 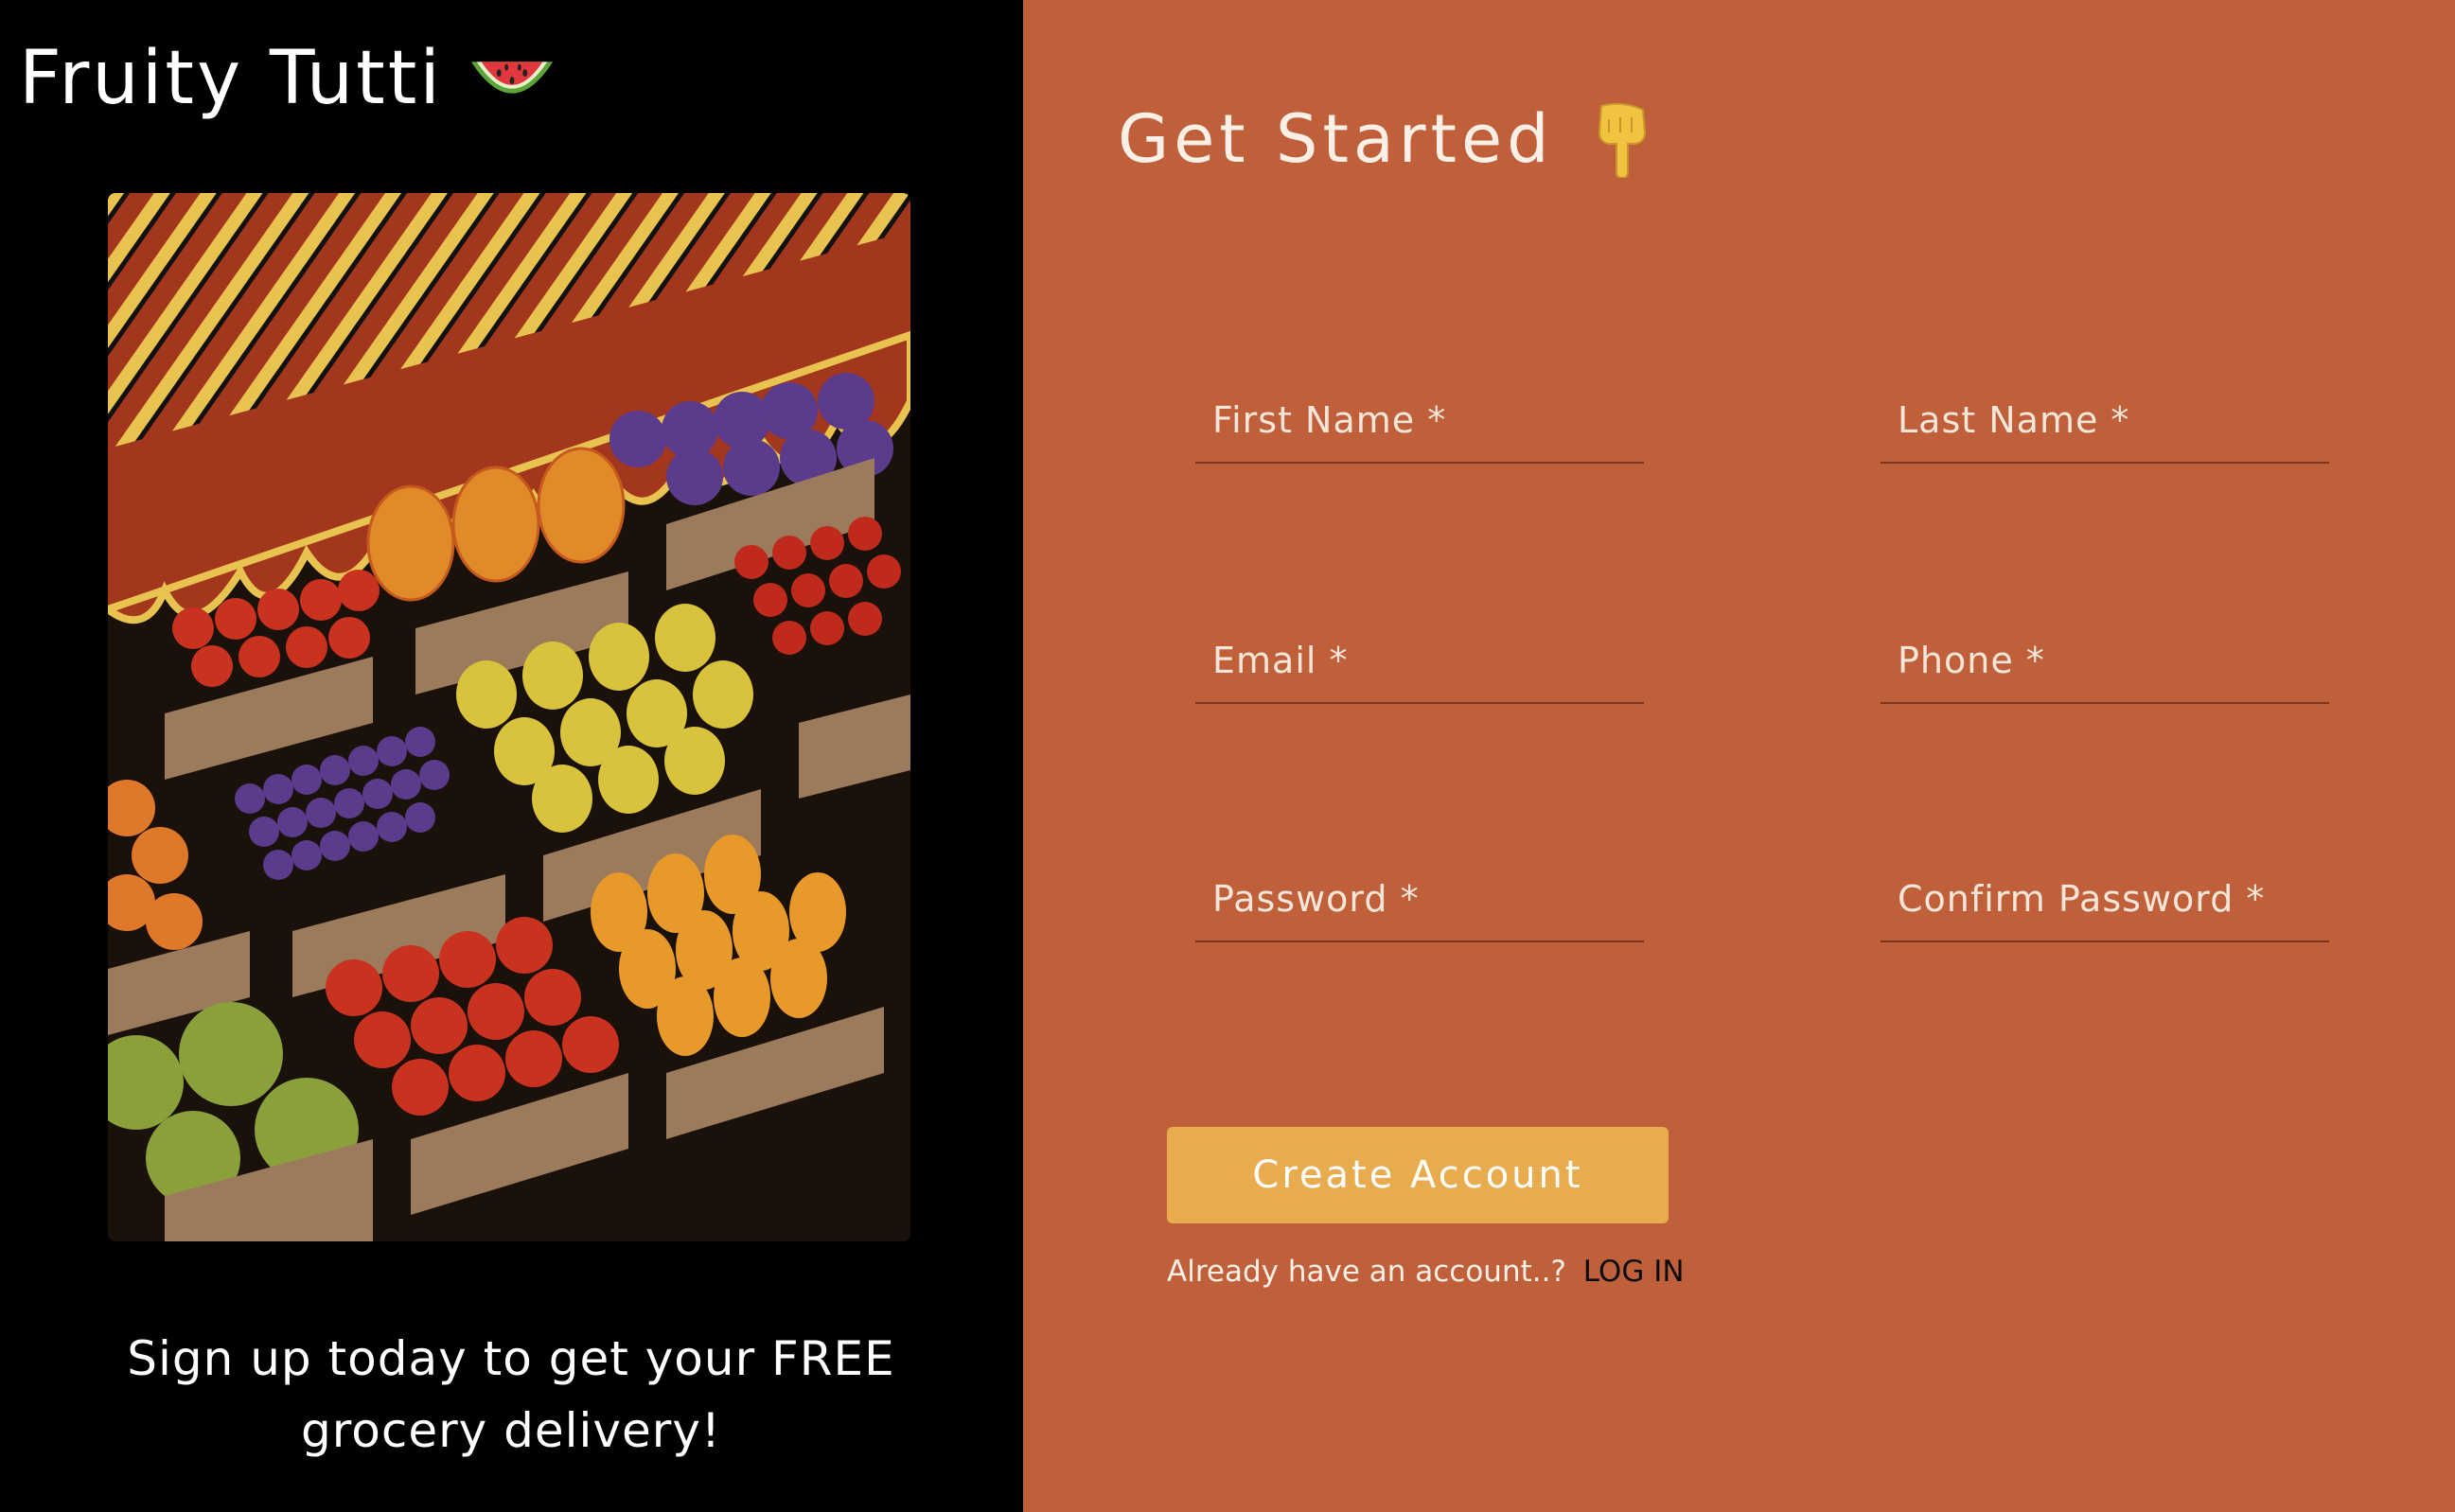 I want to click on confirm-password-field: Confirm Password *, so click(x=2107, y=906).